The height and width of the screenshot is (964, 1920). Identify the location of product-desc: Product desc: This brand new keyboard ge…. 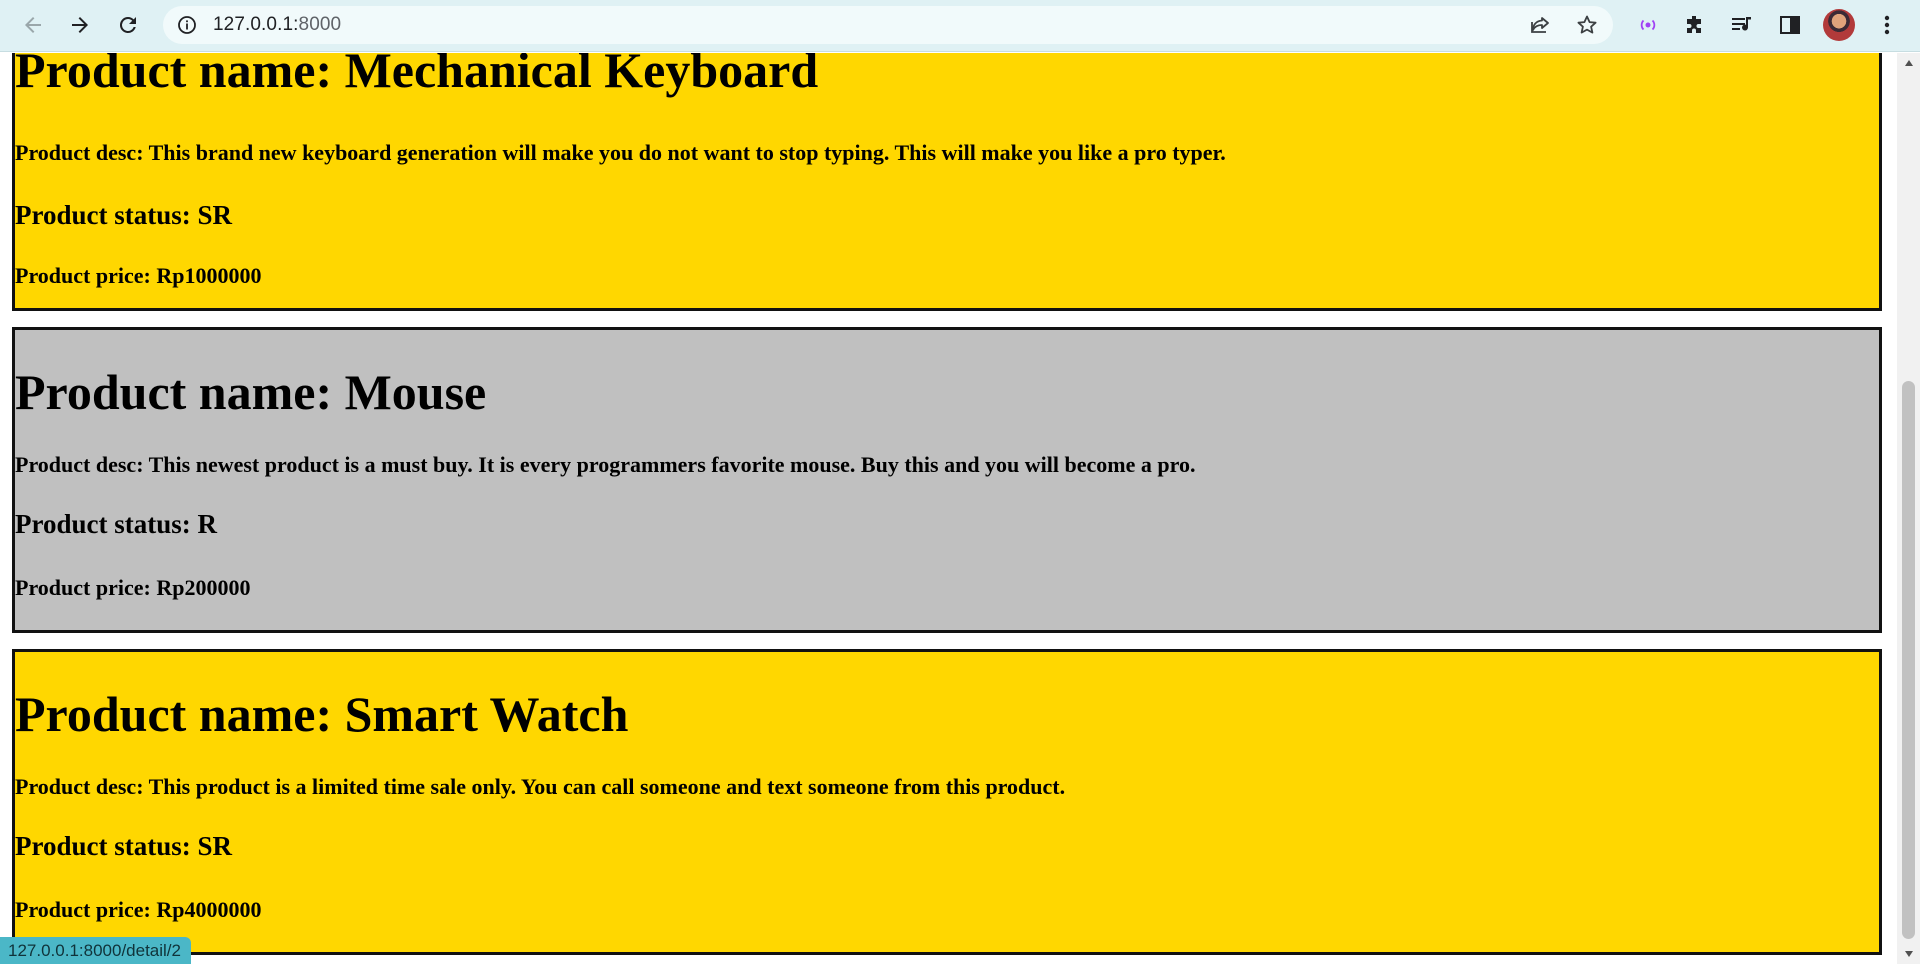
(620, 152).